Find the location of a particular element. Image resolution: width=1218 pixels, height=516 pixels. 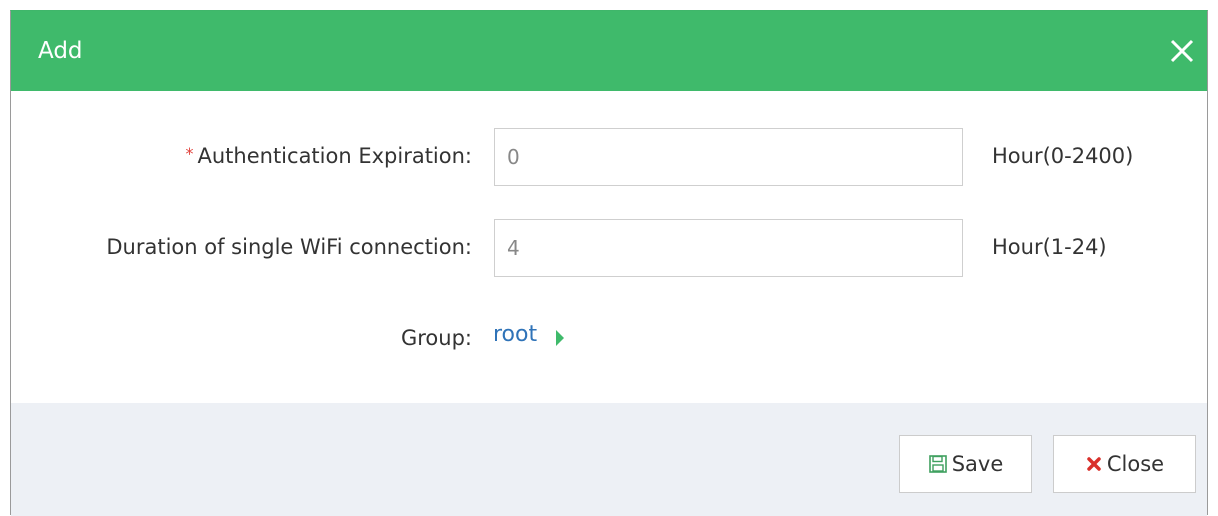

required-mark: * is located at coordinates (189, 153).